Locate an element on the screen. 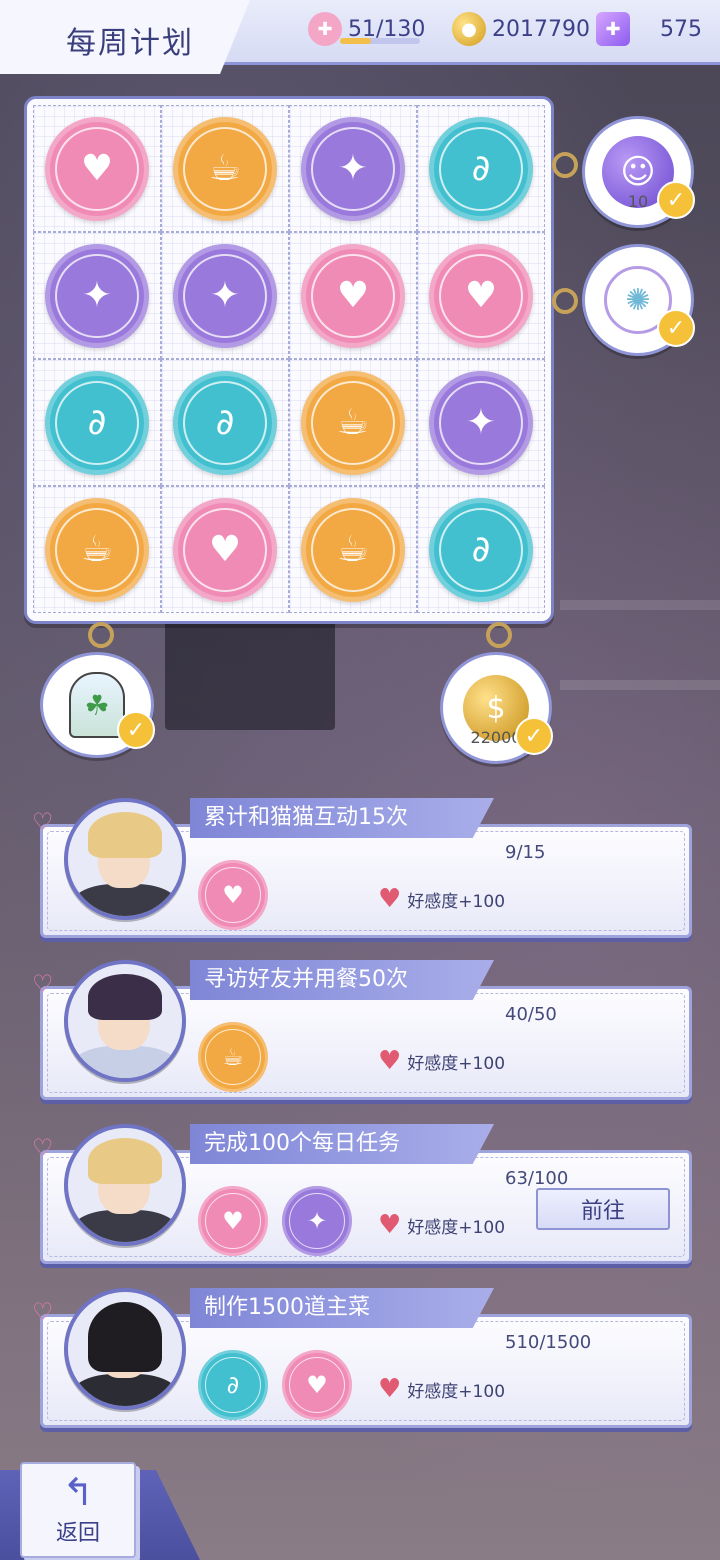 The height and width of the screenshot is (1560, 720). stamina-fill is located at coordinates (356, 41).